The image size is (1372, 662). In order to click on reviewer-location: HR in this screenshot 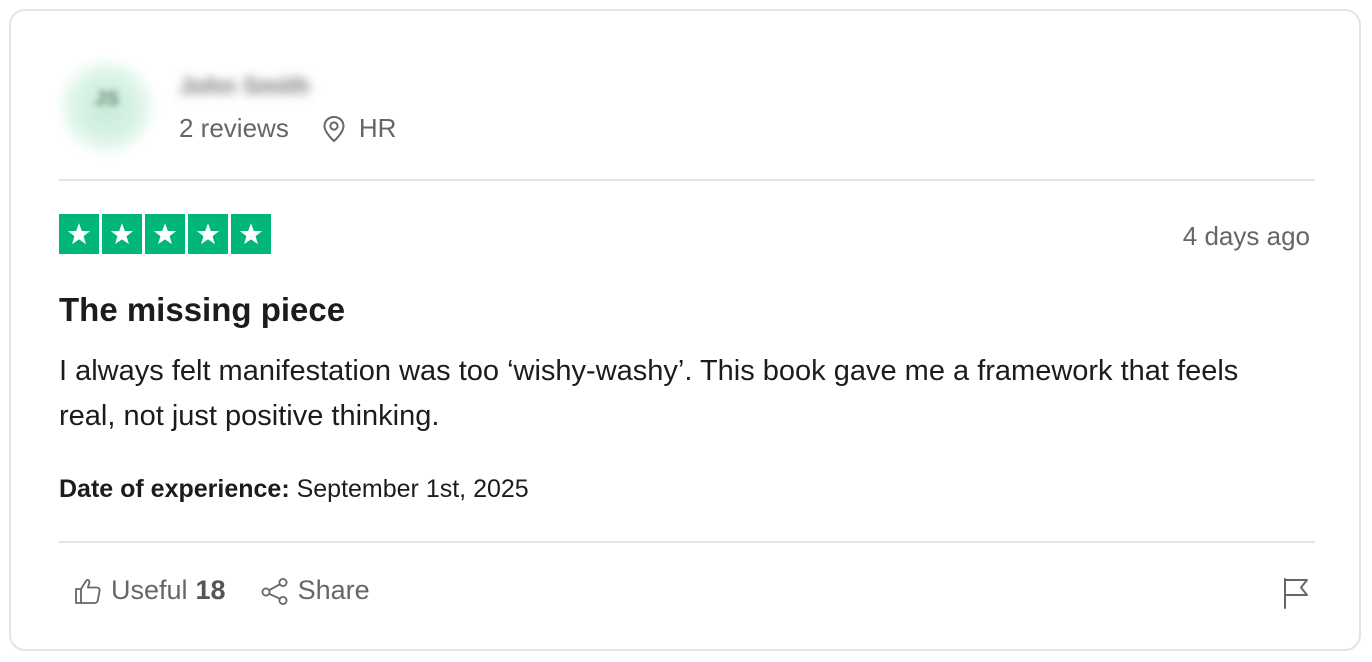, I will do `click(359, 128)`.